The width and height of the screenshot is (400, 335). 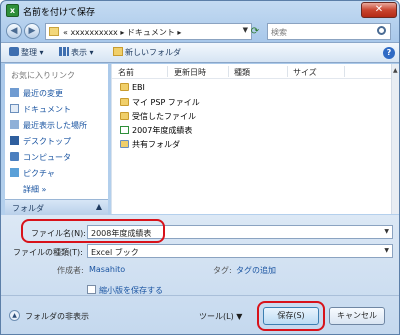 What do you see at coordinates (124, 130) in the screenshot?
I see `excel-file-icon` at bounding box center [124, 130].